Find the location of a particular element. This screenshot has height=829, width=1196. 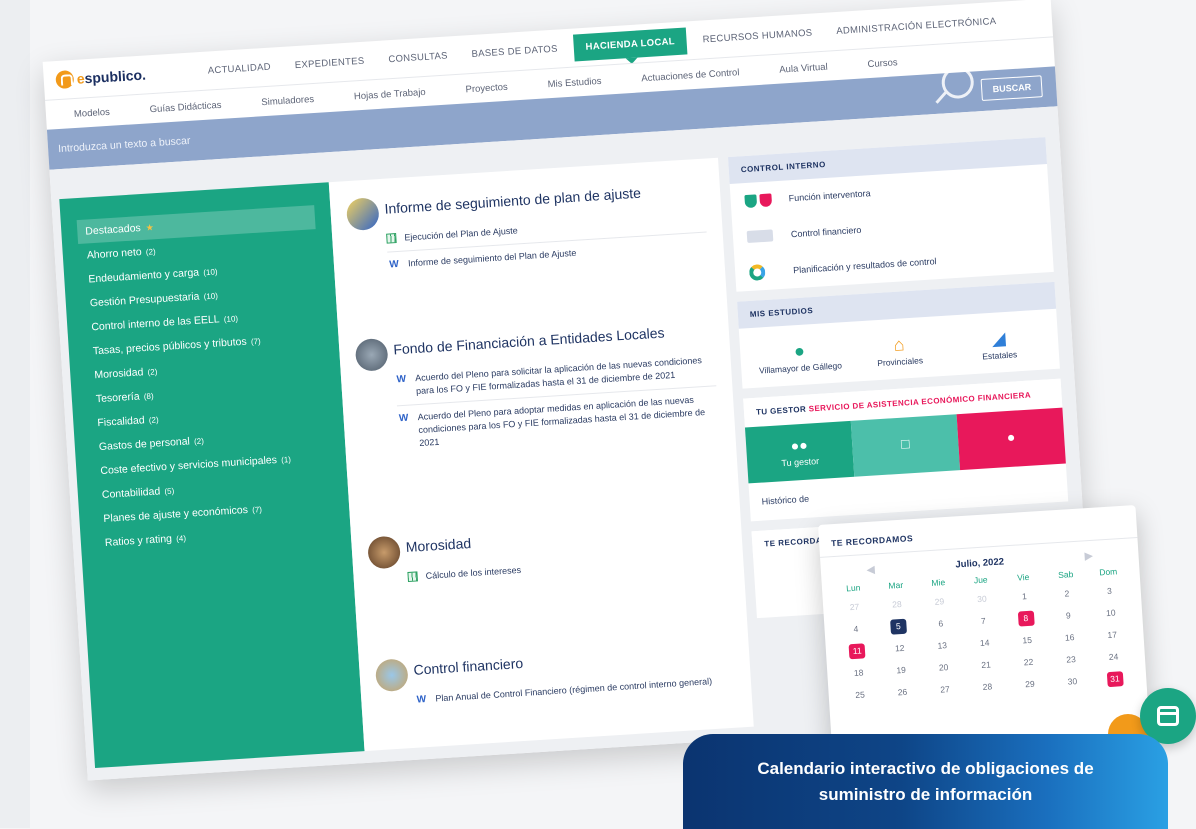

sub-tab-5: Mis Estudios is located at coordinates (574, 82).